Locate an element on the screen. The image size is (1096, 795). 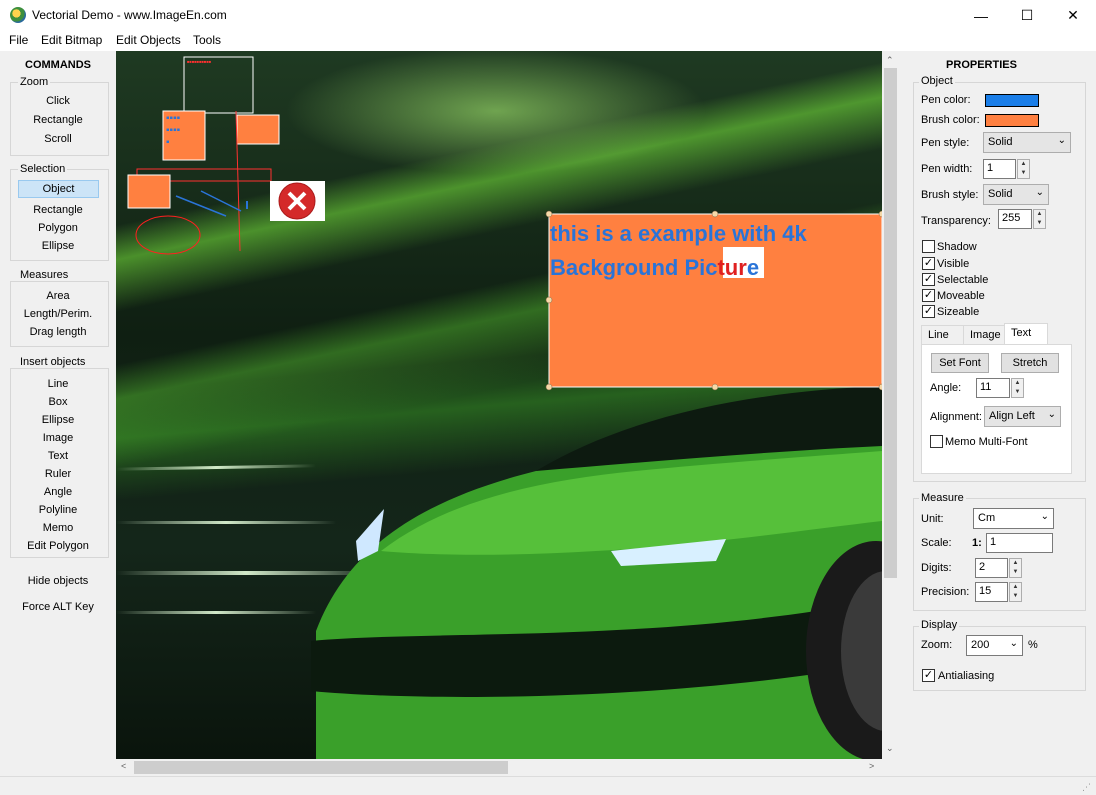
minimize-icon: — is located at coordinates (981, 15).